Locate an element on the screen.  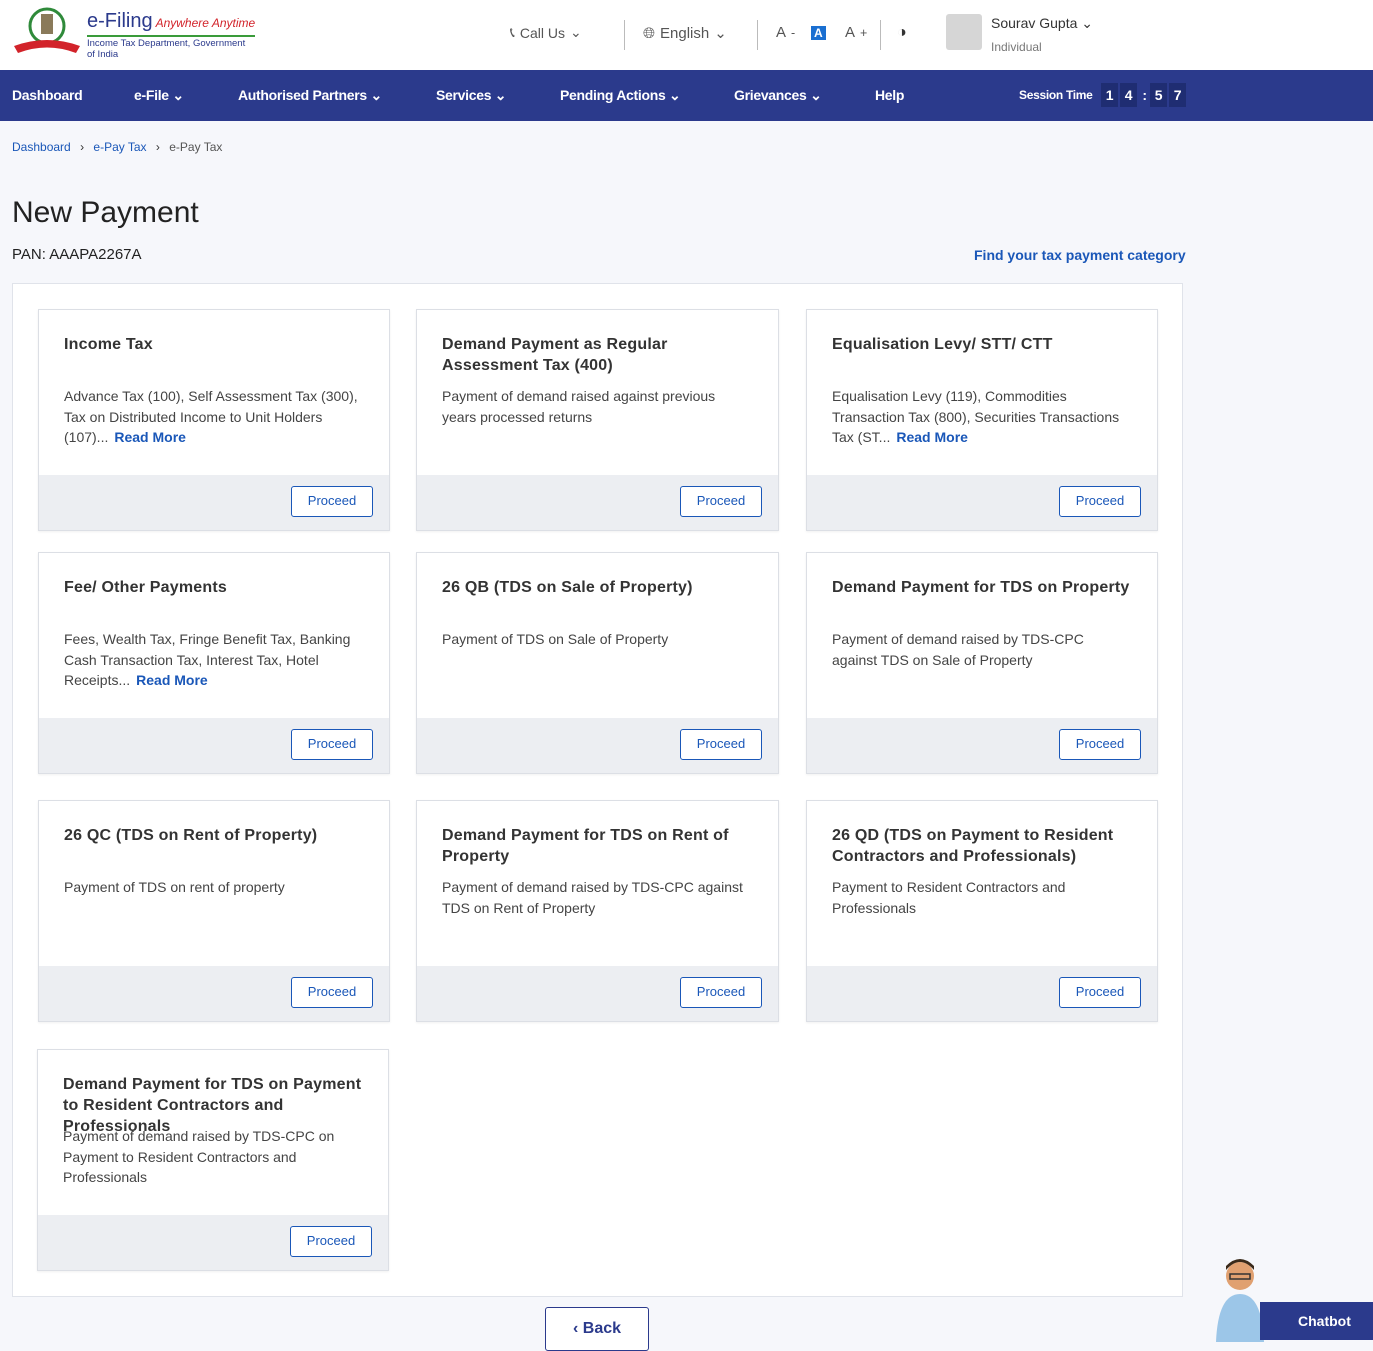
session-digit: 5 is located at coordinates (1158, 95).